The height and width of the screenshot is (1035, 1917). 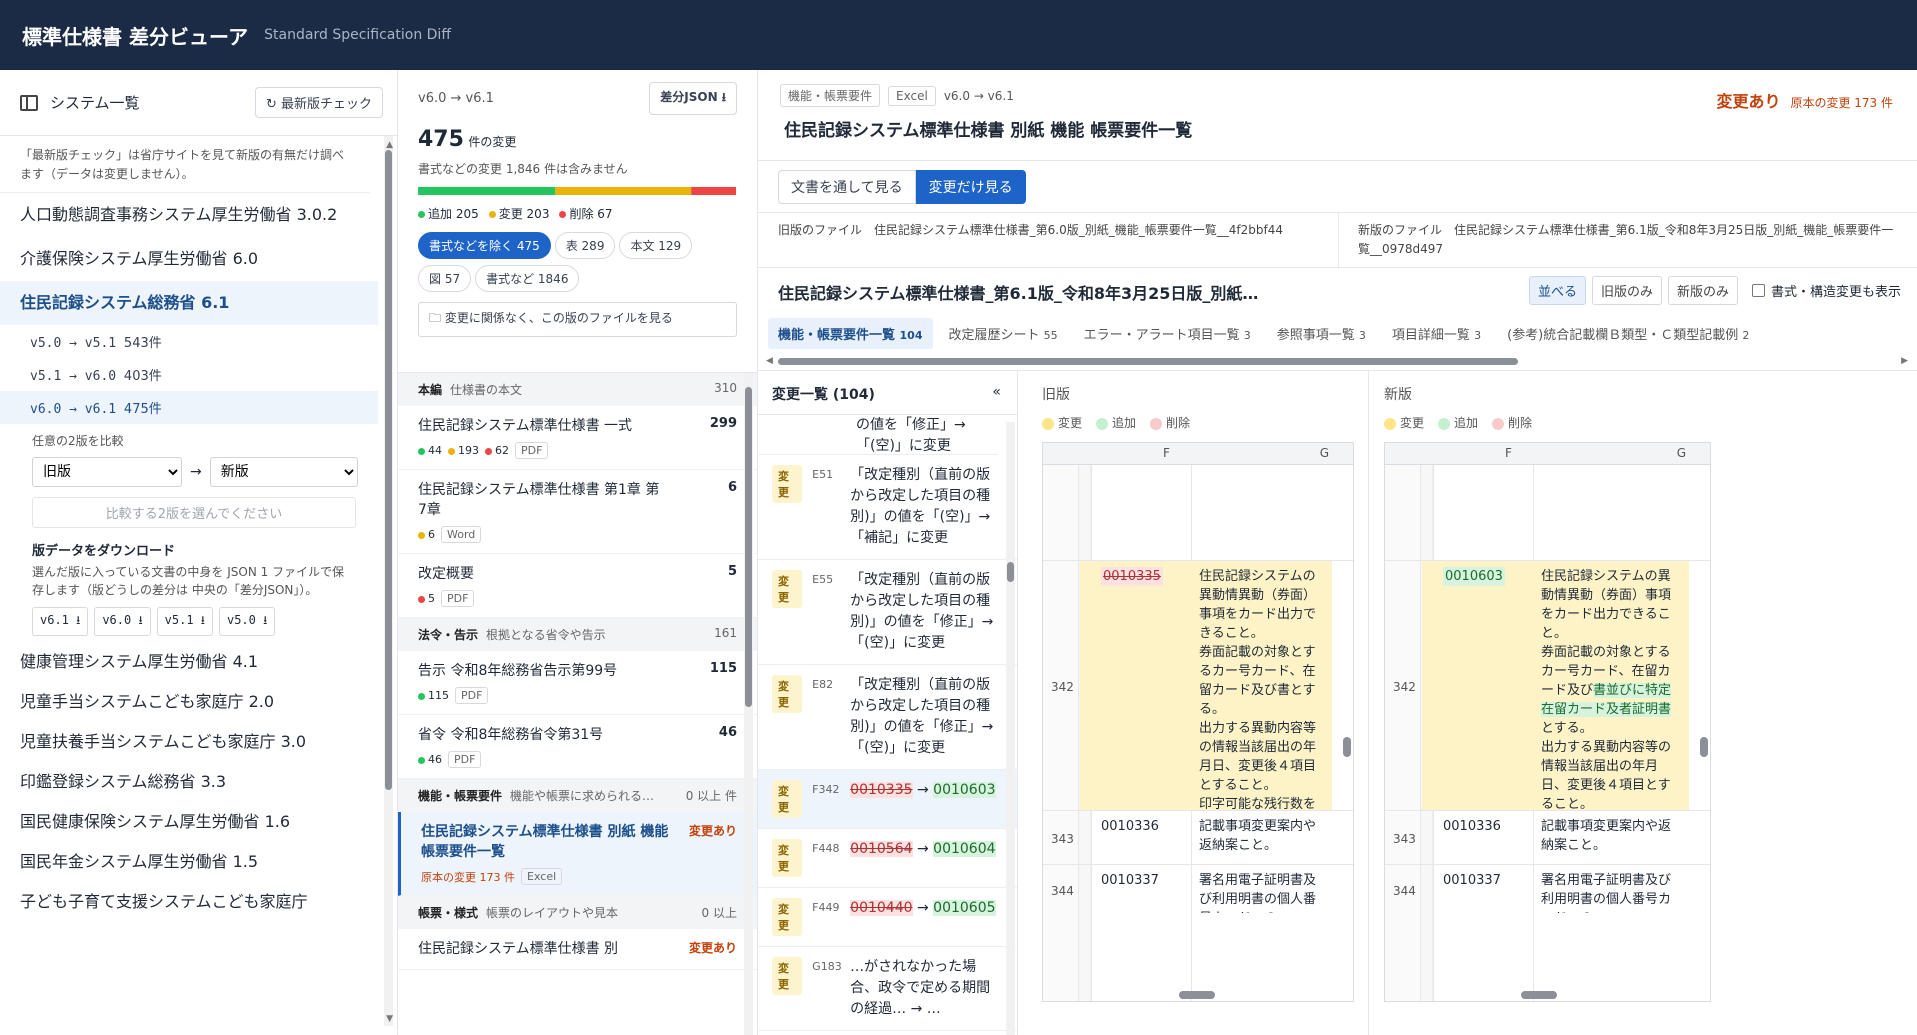 I want to click on change-list-scrollbar, so click(x=1010, y=728).